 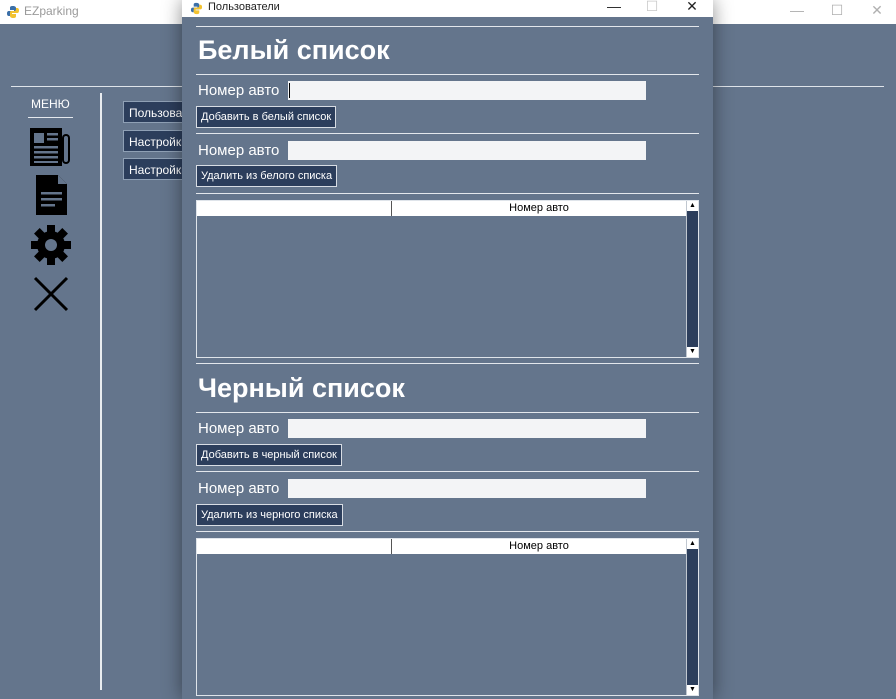 I want to click on text-caret, so click(x=289, y=90).